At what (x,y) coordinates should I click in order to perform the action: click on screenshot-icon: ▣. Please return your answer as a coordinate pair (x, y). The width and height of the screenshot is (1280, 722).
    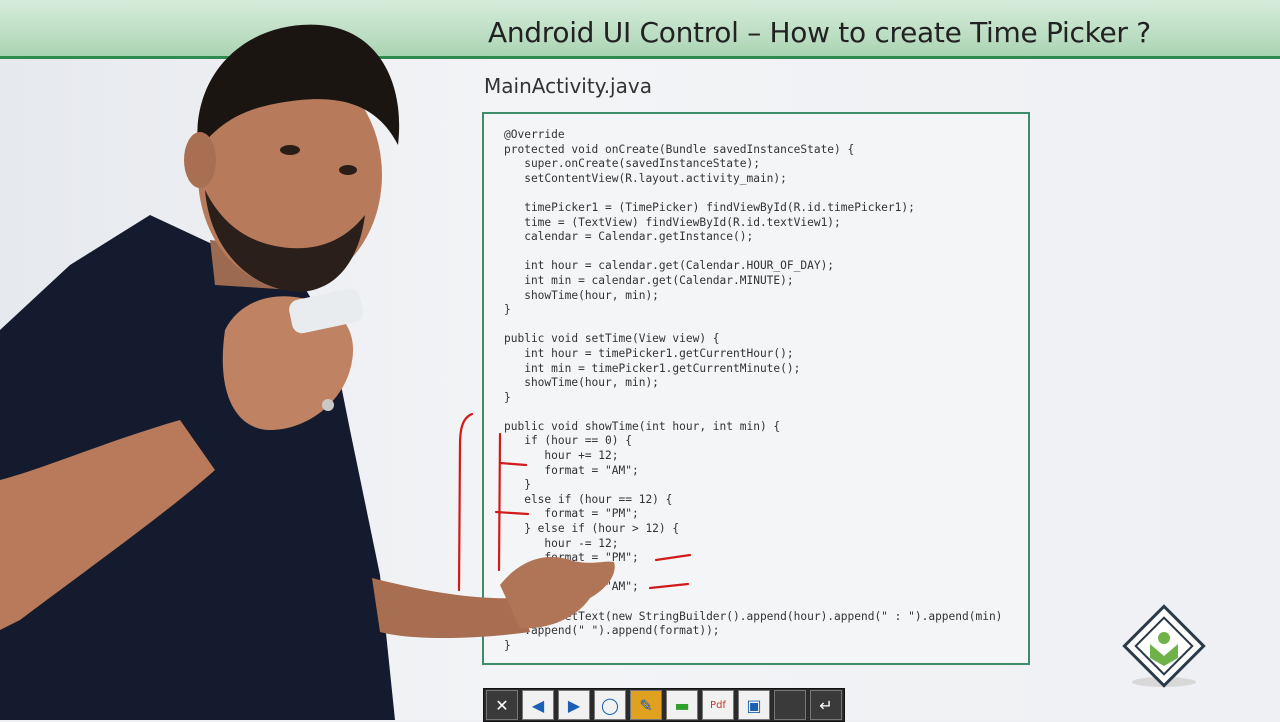
    Looking at the image, I should click on (754, 705).